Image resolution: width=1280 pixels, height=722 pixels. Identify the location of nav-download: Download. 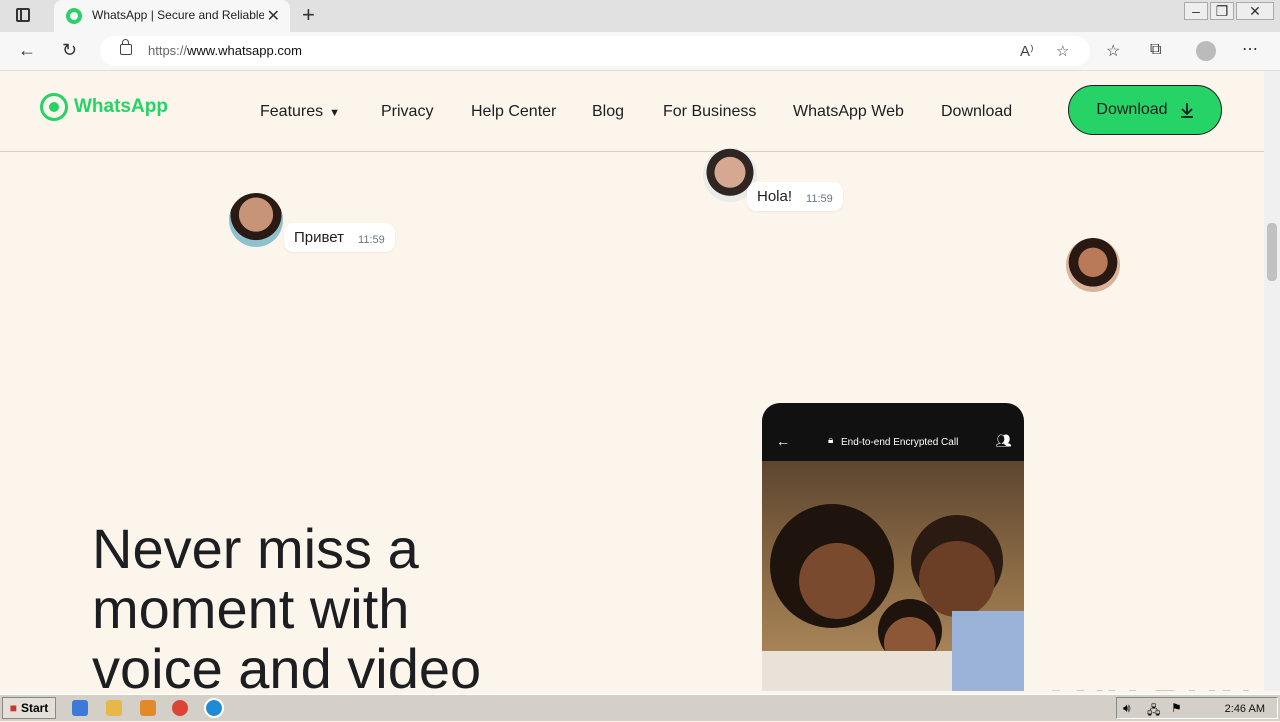
(976, 112).